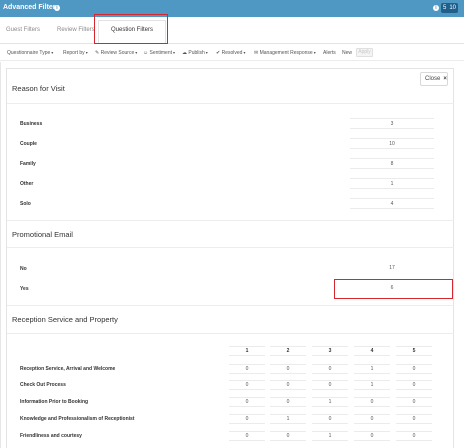 This screenshot has height=448, width=464. I want to click on column-header-1: 1, so click(247, 351).